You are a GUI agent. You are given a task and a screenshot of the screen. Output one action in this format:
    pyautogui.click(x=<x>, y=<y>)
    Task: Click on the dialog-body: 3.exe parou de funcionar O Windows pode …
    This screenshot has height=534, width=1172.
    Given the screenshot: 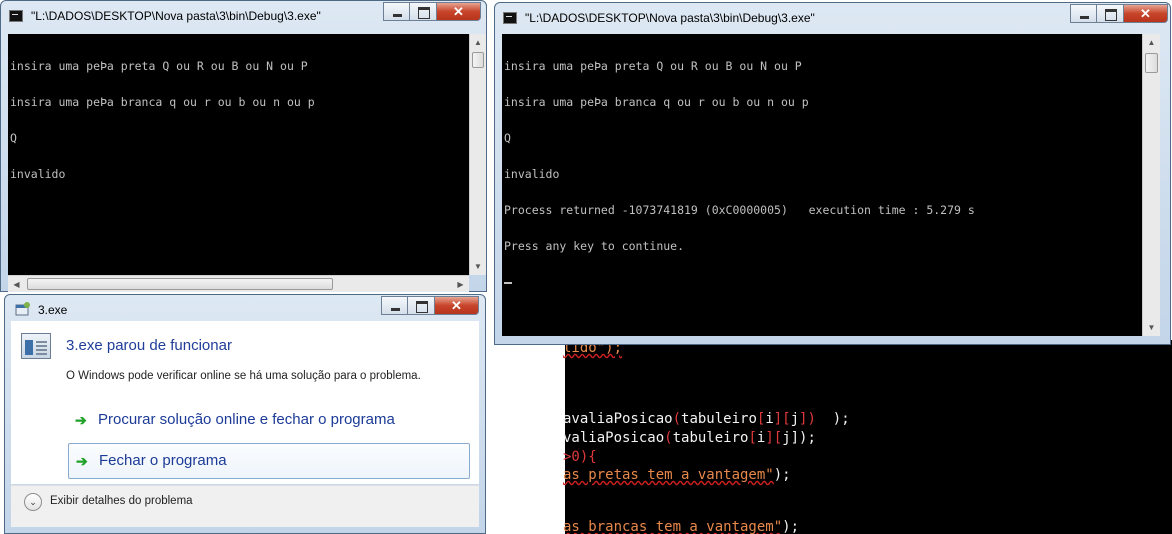 What is the action you would take?
    pyautogui.click(x=245, y=402)
    